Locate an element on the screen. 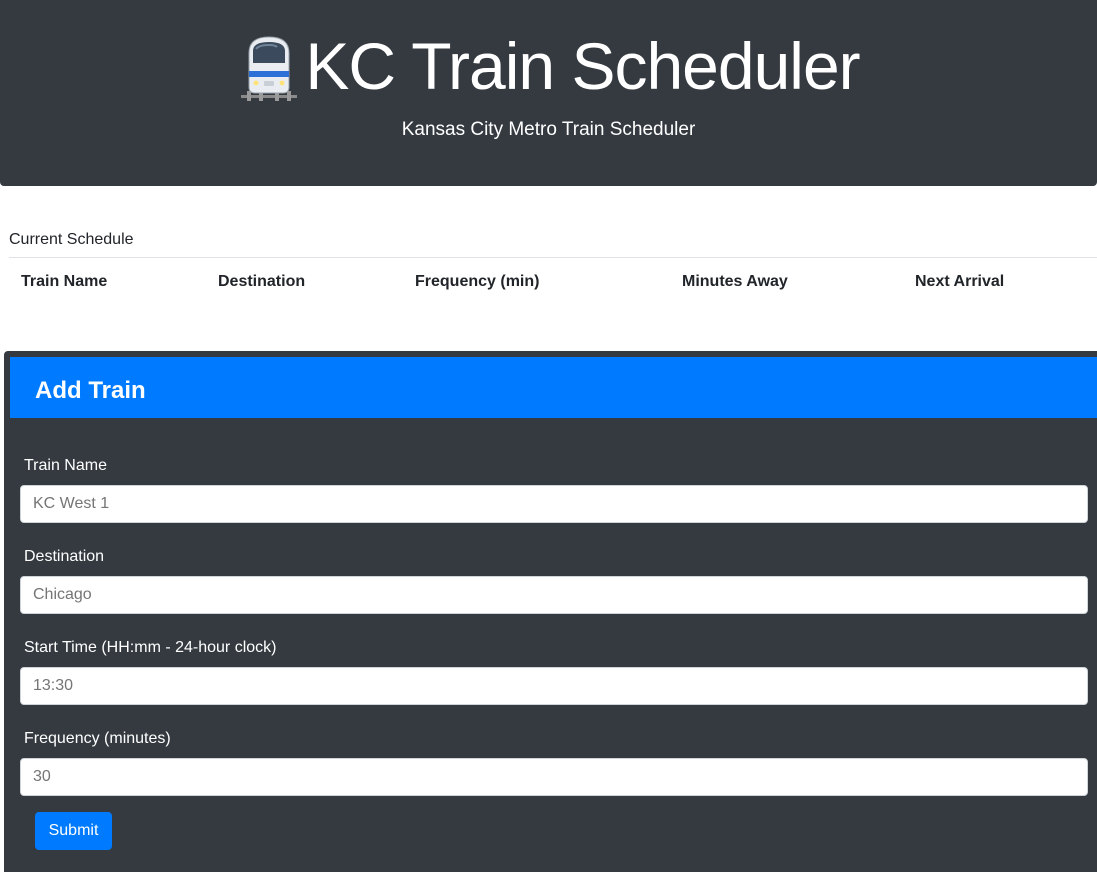 This screenshot has height=872, width=1097. destination-label: Destination is located at coordinates (64, 556).